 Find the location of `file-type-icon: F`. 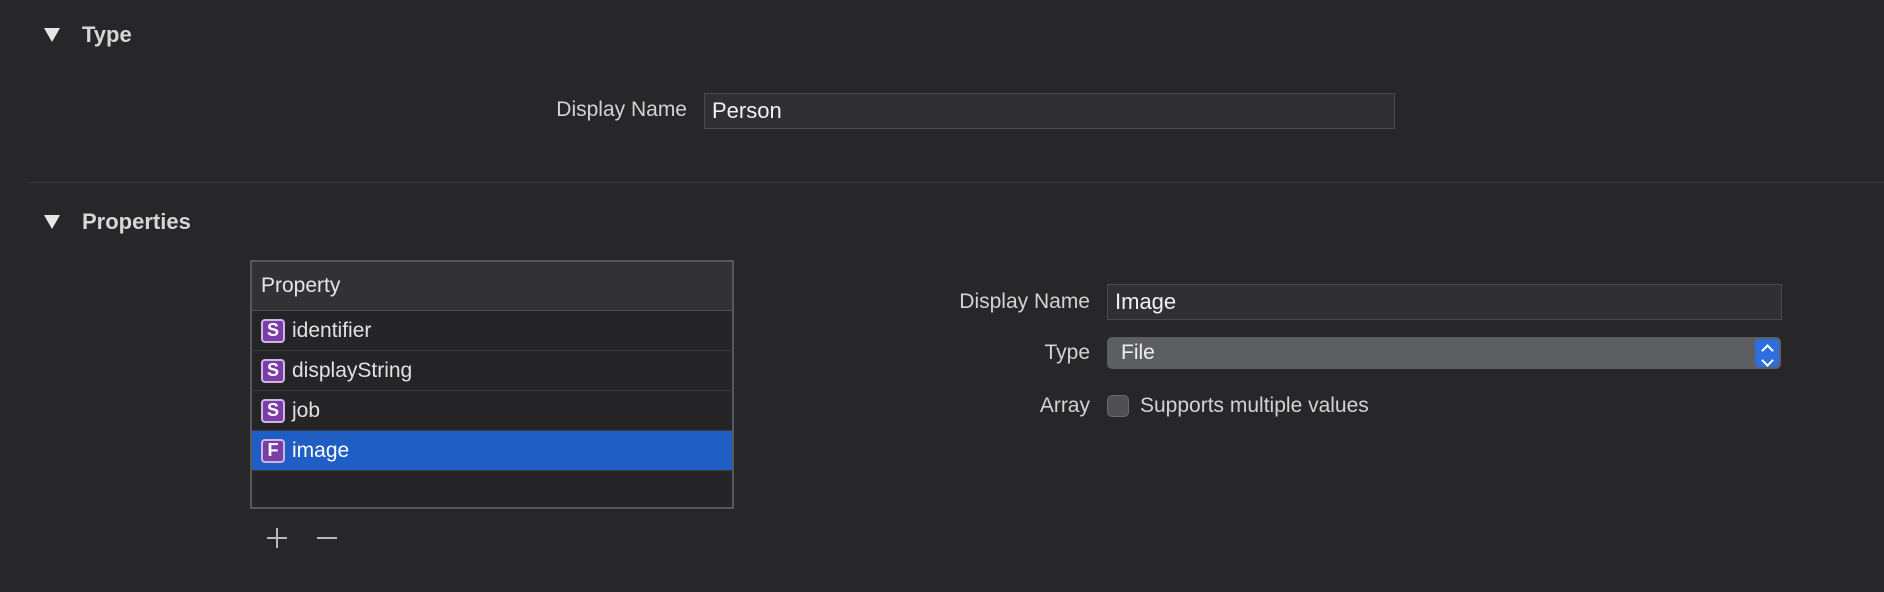

file-type-icon: F is located at coordinates (273, 450).